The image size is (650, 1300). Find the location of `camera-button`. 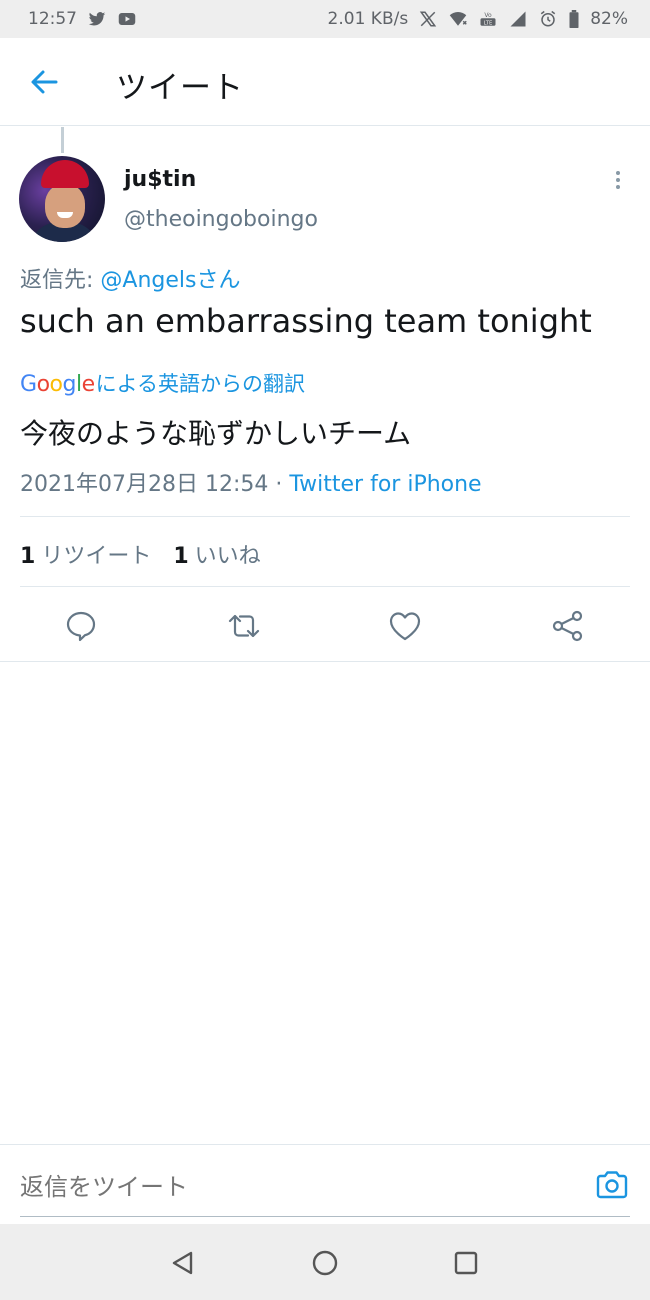

camera-button is located at coordinates (612, 1185).